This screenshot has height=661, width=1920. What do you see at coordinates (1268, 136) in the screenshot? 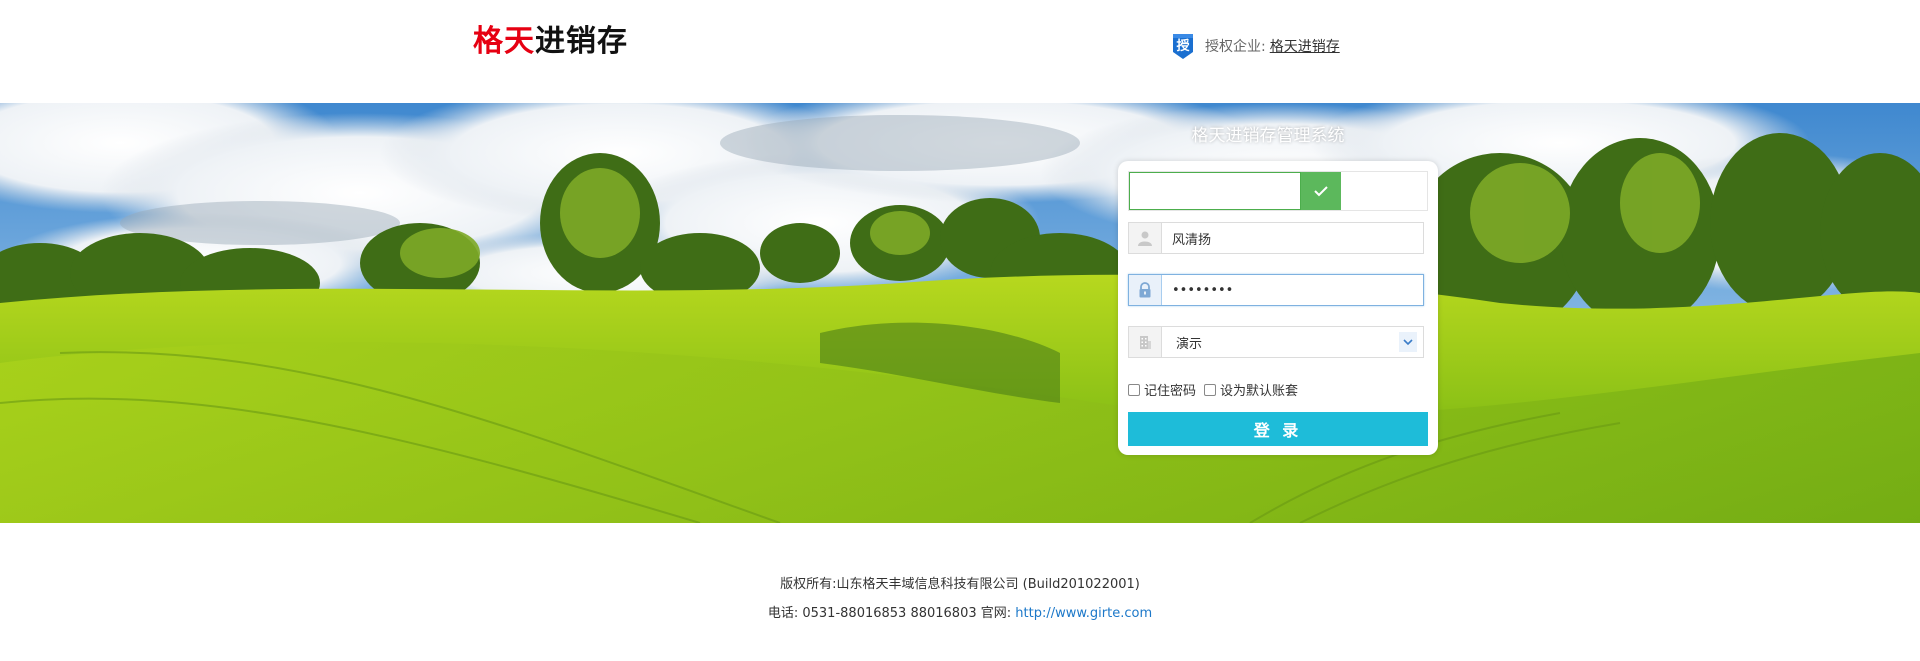
I see `system-title: 格天进销存管理系统` at bounding box center [1268, 136].